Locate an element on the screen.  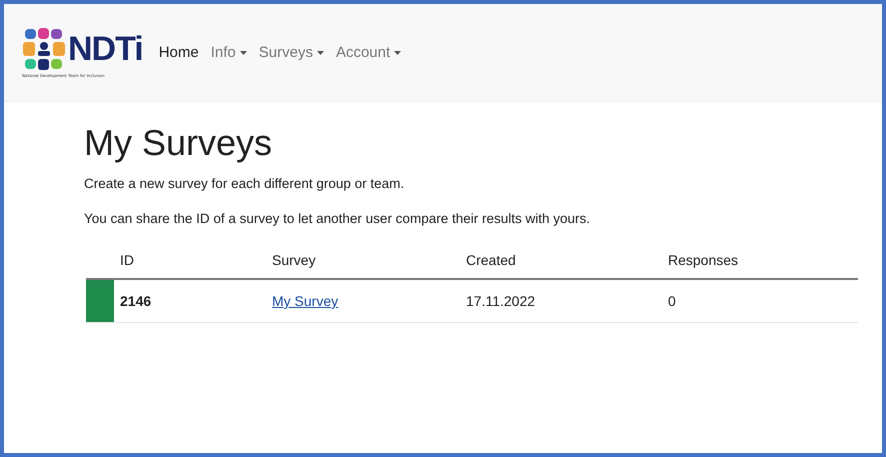
column-header: Created is located at coordinates (491, 260).